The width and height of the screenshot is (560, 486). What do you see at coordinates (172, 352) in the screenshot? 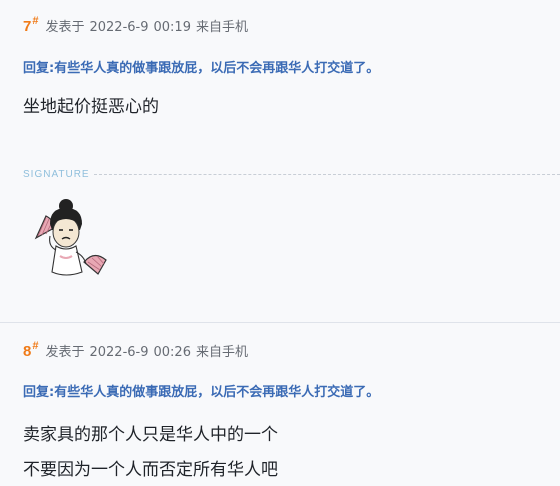
I see `post-time: 00:26` at bounding box center [172, 352].